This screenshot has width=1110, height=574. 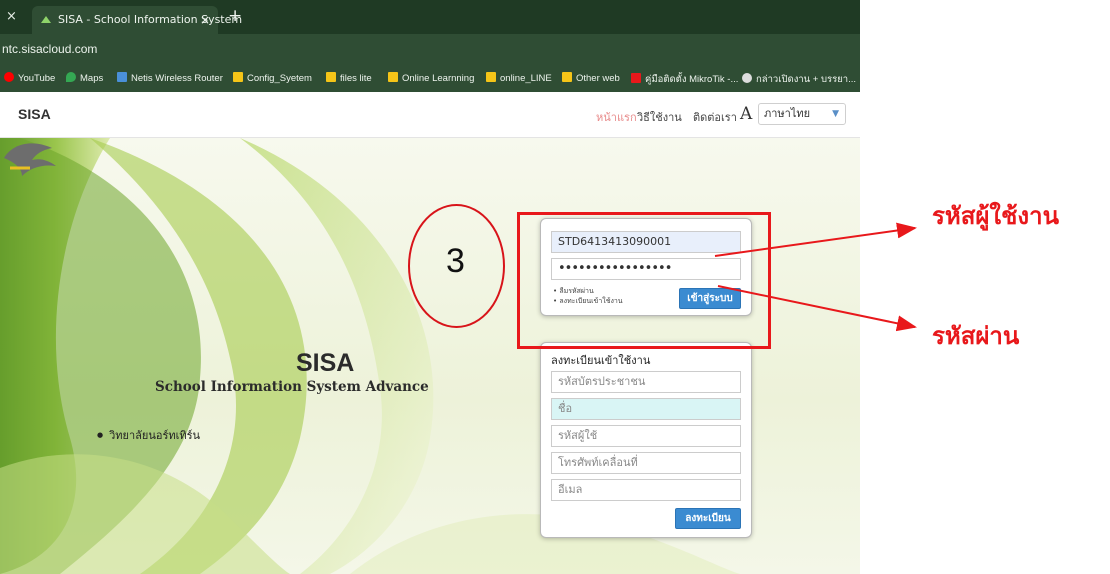 I want to click on arrow-to-username-label, so click(x=815, y=239).